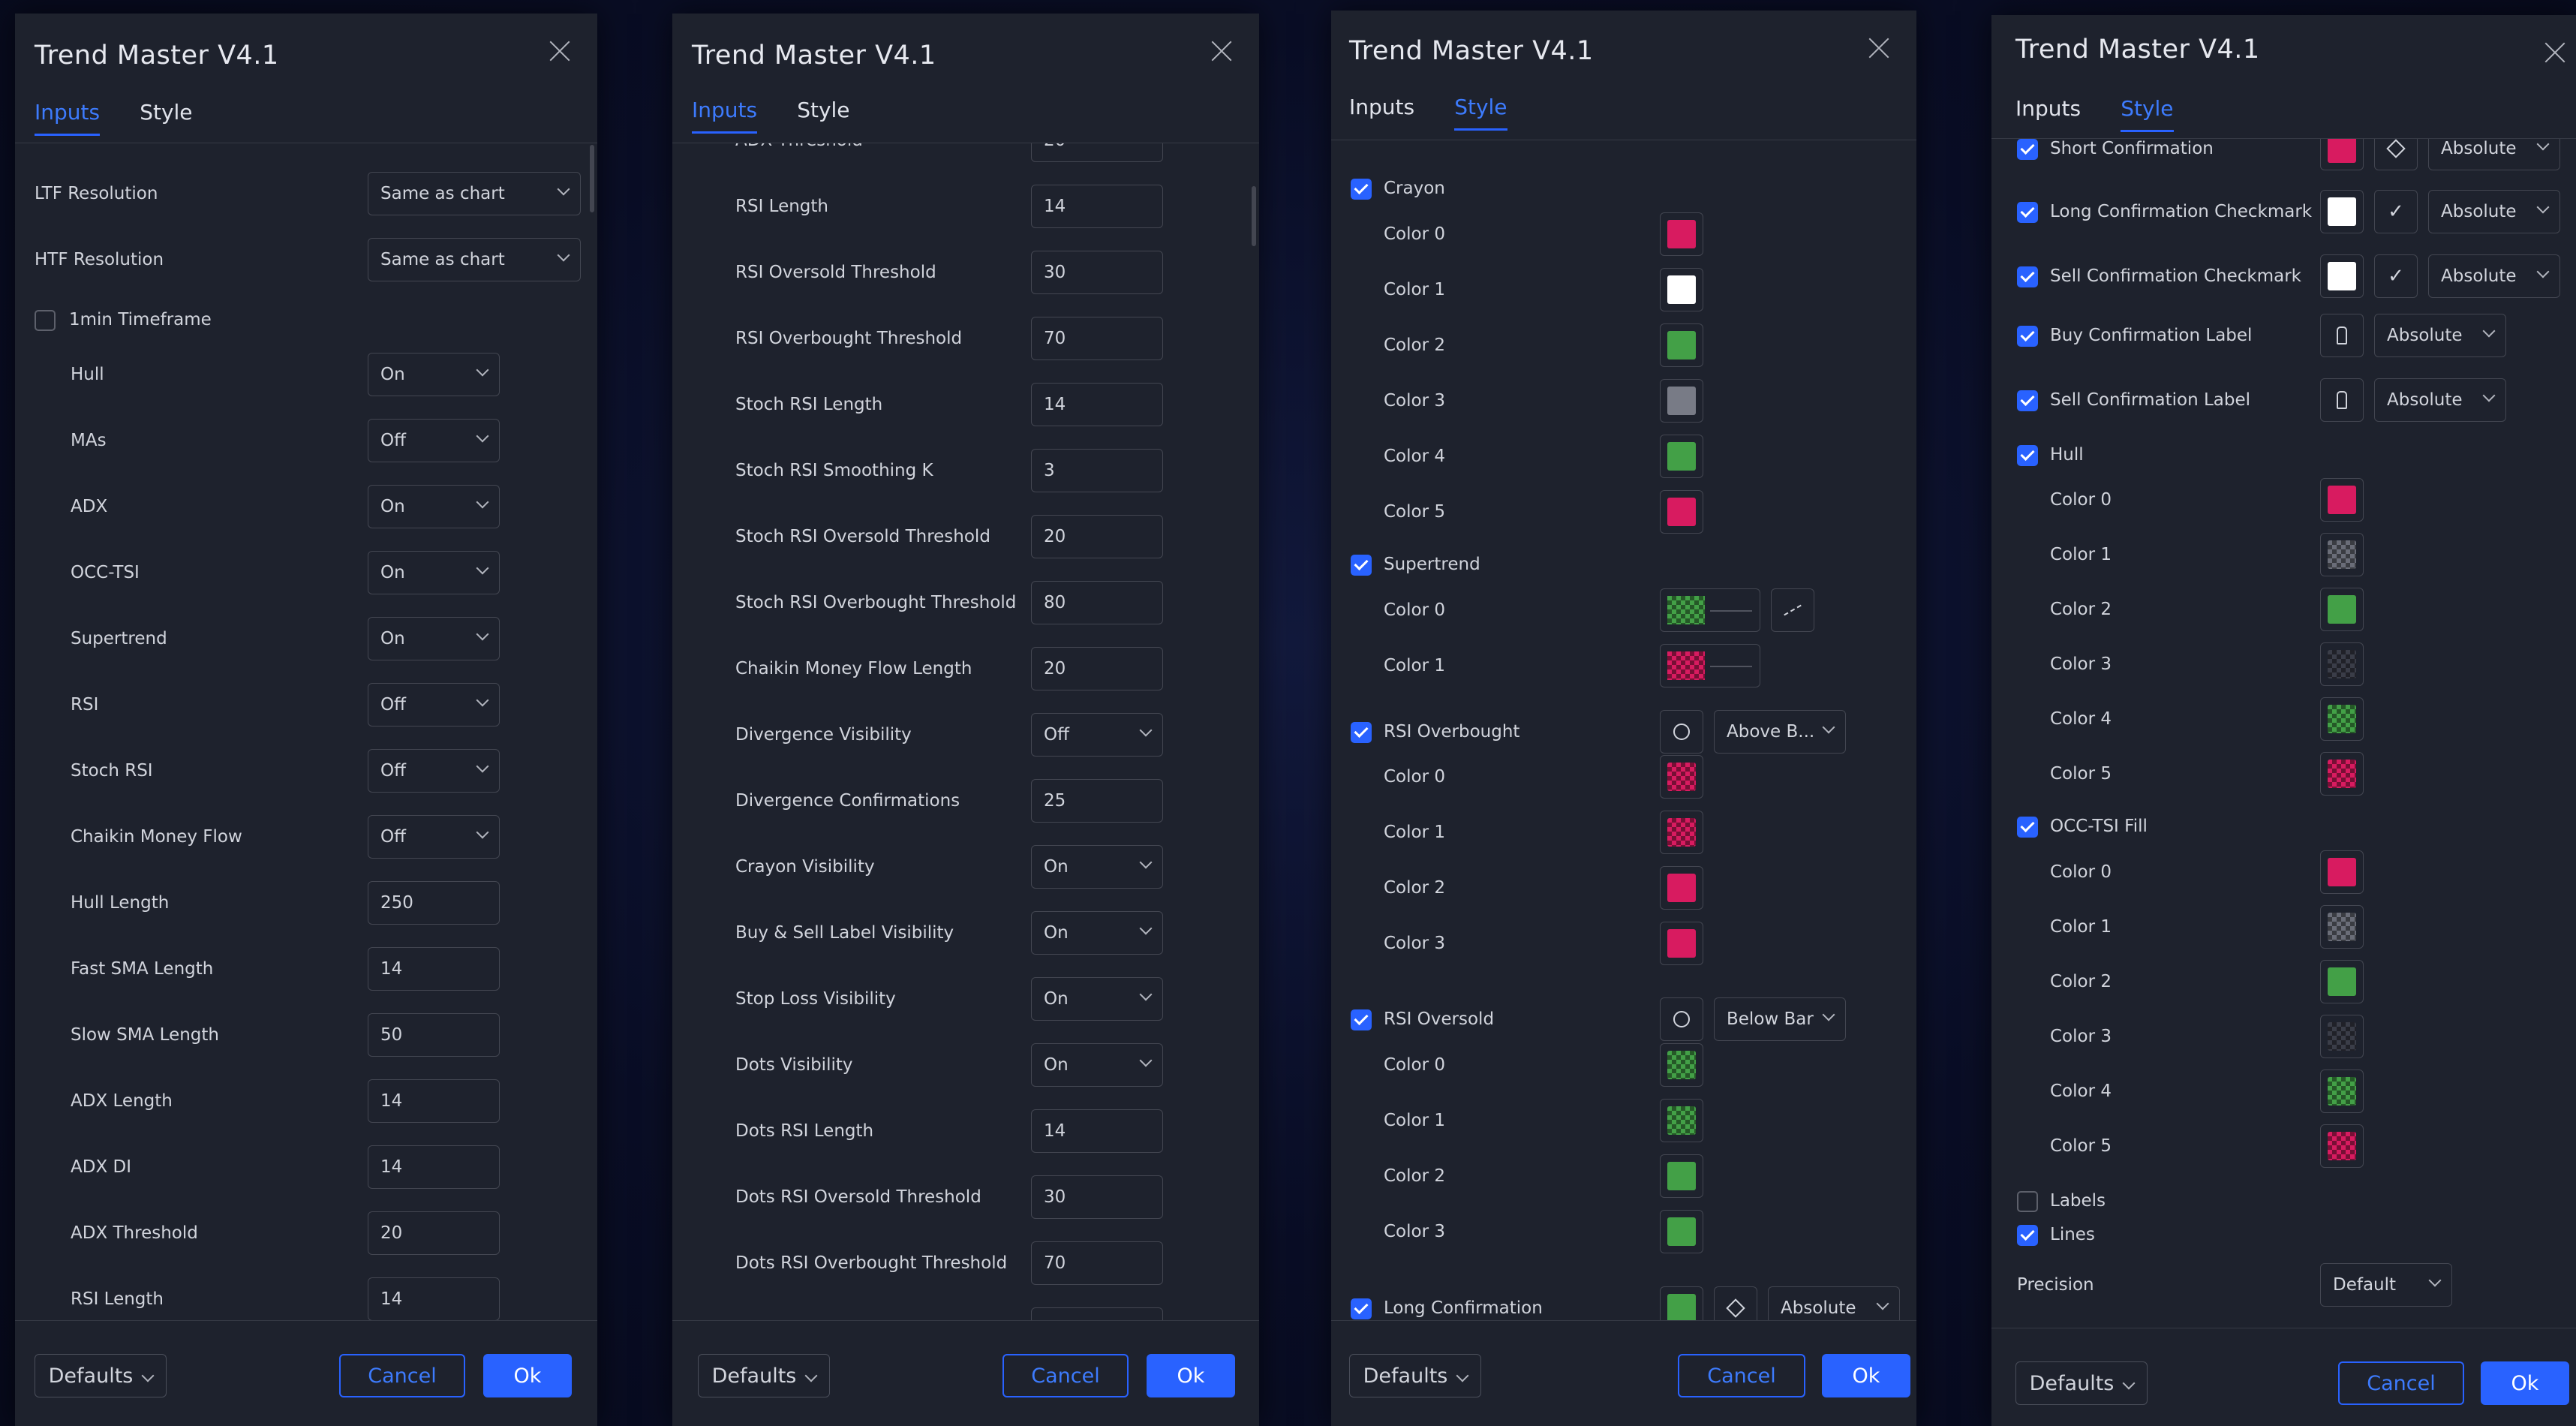 Image resolution: width=2576 pixels, height=1426 pixels. What do you see at coordinates (2386, 1285) in the screenshot?
I see `precision-select: Default` at bounding box center [2386, 1285].